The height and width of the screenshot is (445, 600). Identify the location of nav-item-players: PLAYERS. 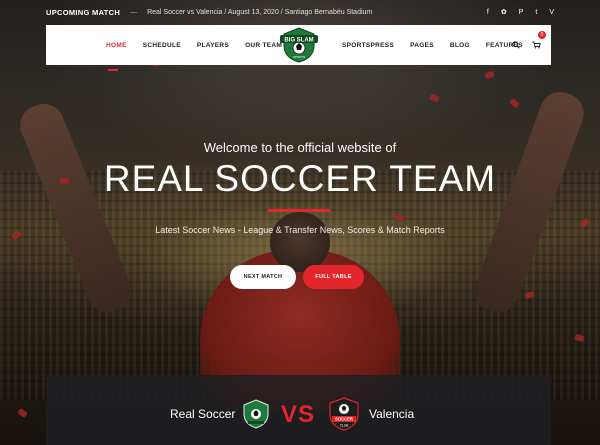
(213, 45).